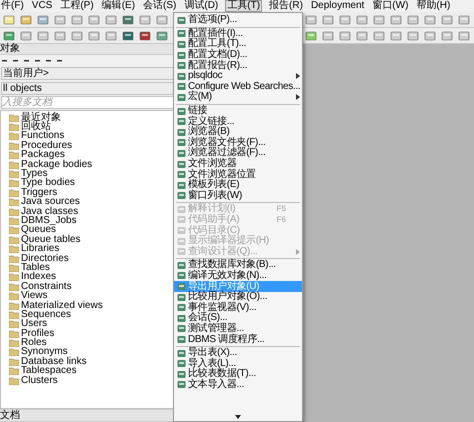 This screenshot has height=422, width=474. I want to click on tree-item: Users, so click(34, 324).